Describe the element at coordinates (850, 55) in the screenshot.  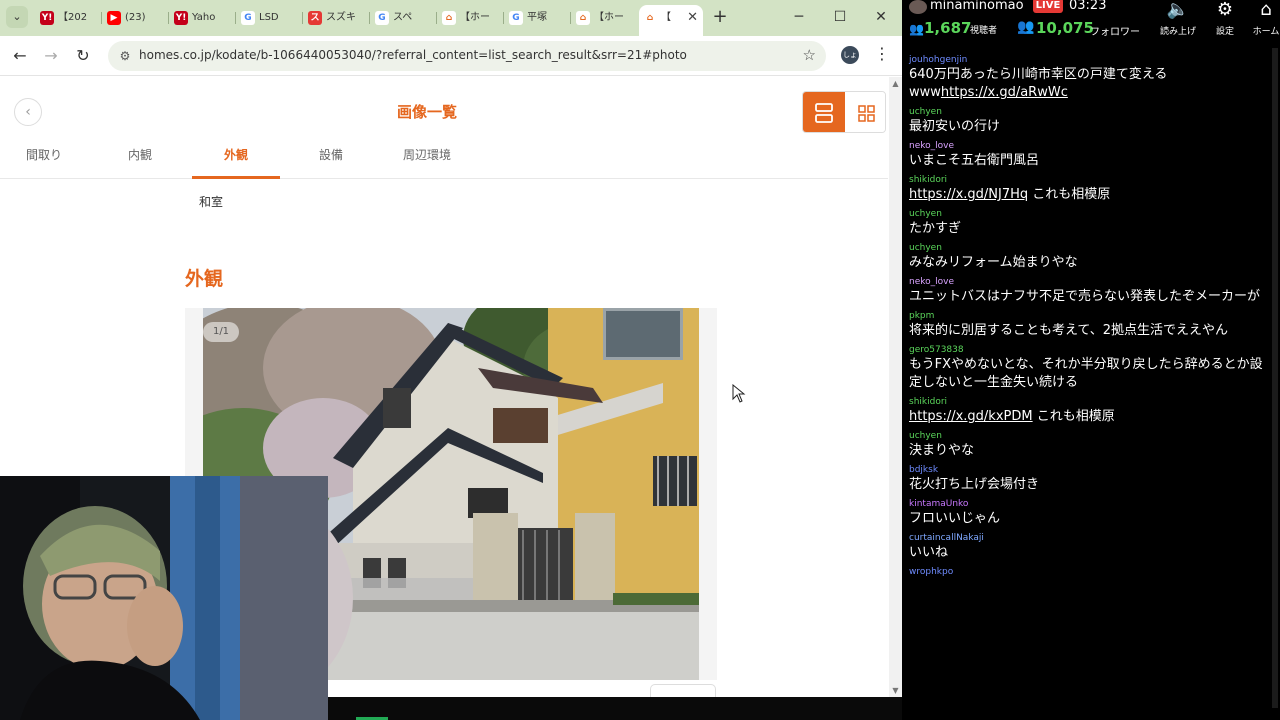
I see `profile-avatar: しょ` at that location.